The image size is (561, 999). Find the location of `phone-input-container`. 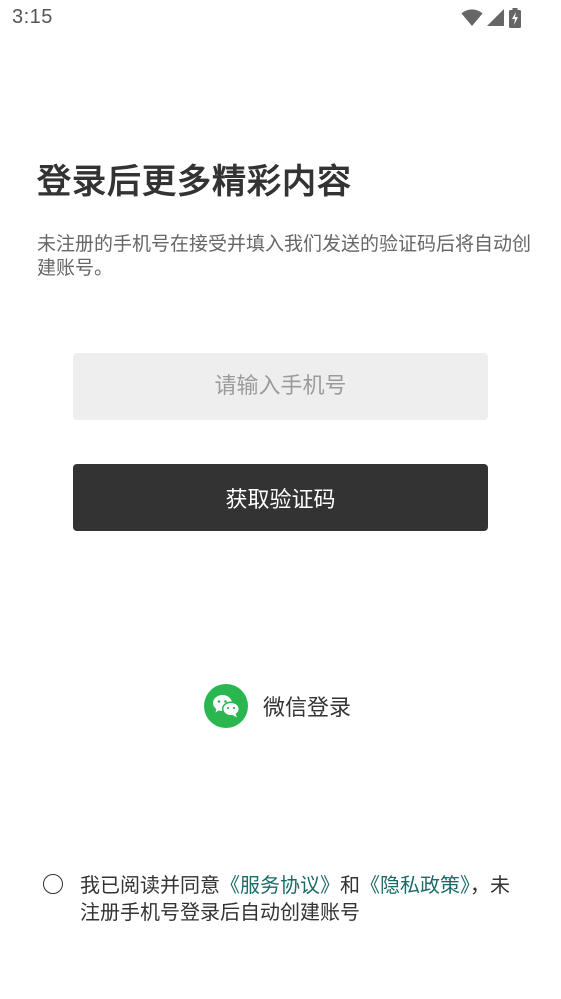

phone-input-container is located at coordinates (280, 386).